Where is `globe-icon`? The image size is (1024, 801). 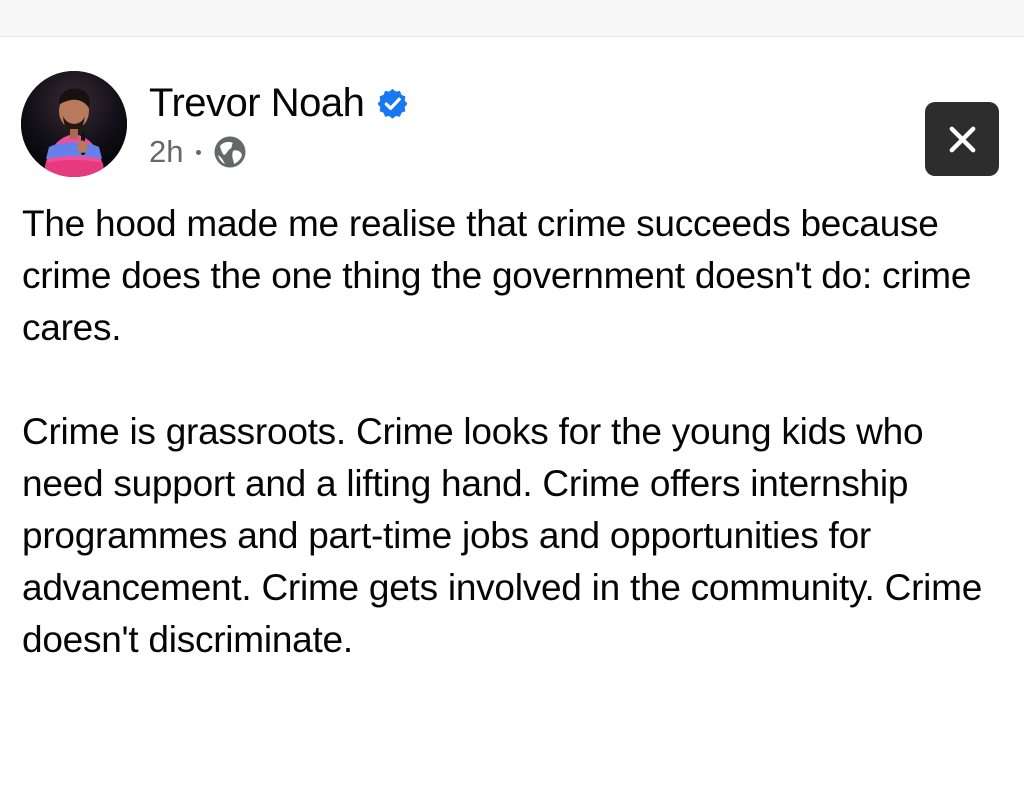 globe-icon is located at coordinates (230, 152).